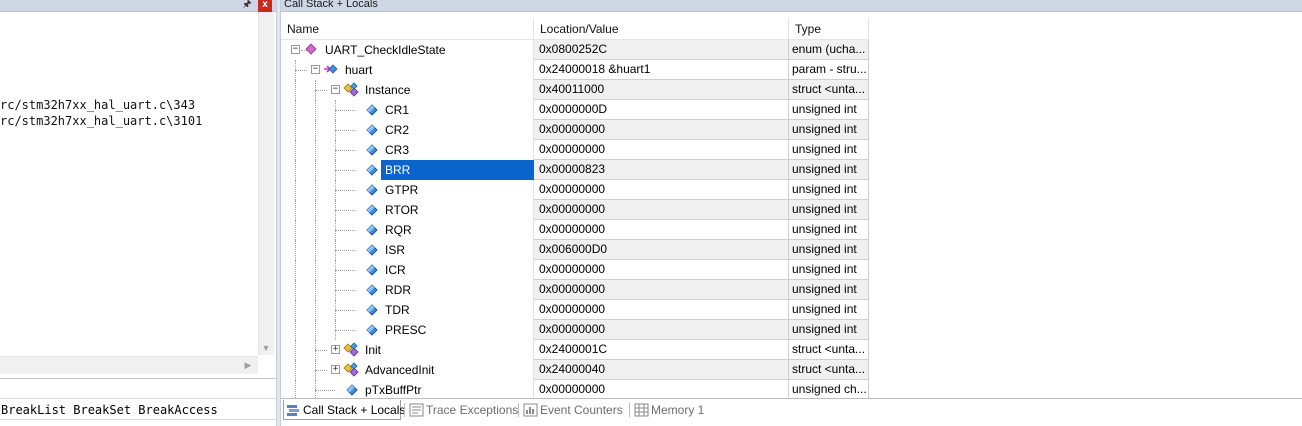 The height and width of the screenshot is (426, 1302). What do you see at coordinates (265, 6) in the screenshot?
I see `close-icon: x` at bounding box center [265, 6].